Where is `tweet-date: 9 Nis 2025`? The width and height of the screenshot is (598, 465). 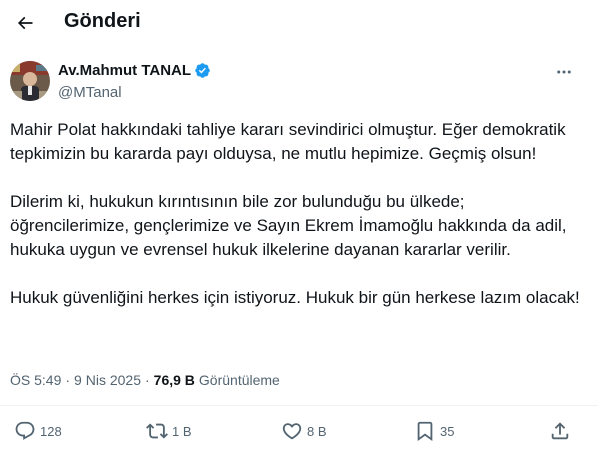
tweet-date: 9 Nis 2025 is located at coordinates (107, 380).